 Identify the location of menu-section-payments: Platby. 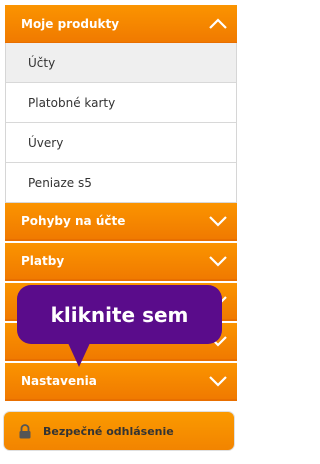
(121, 262).